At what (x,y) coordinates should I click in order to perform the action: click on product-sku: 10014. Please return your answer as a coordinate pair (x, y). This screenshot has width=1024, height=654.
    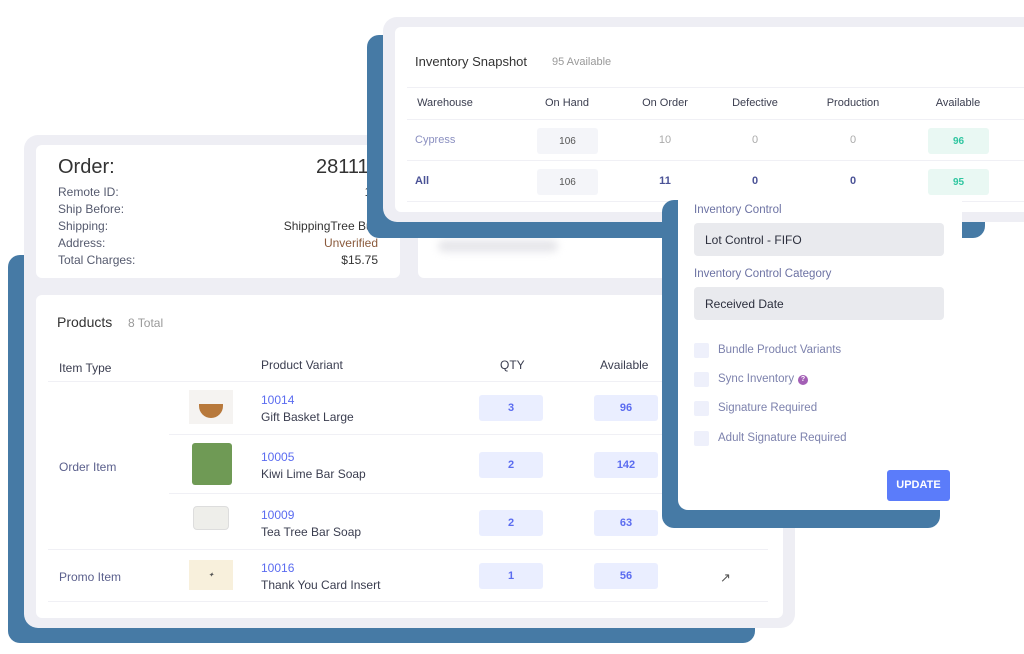
    Looking at the image, I should click on (277, 400).